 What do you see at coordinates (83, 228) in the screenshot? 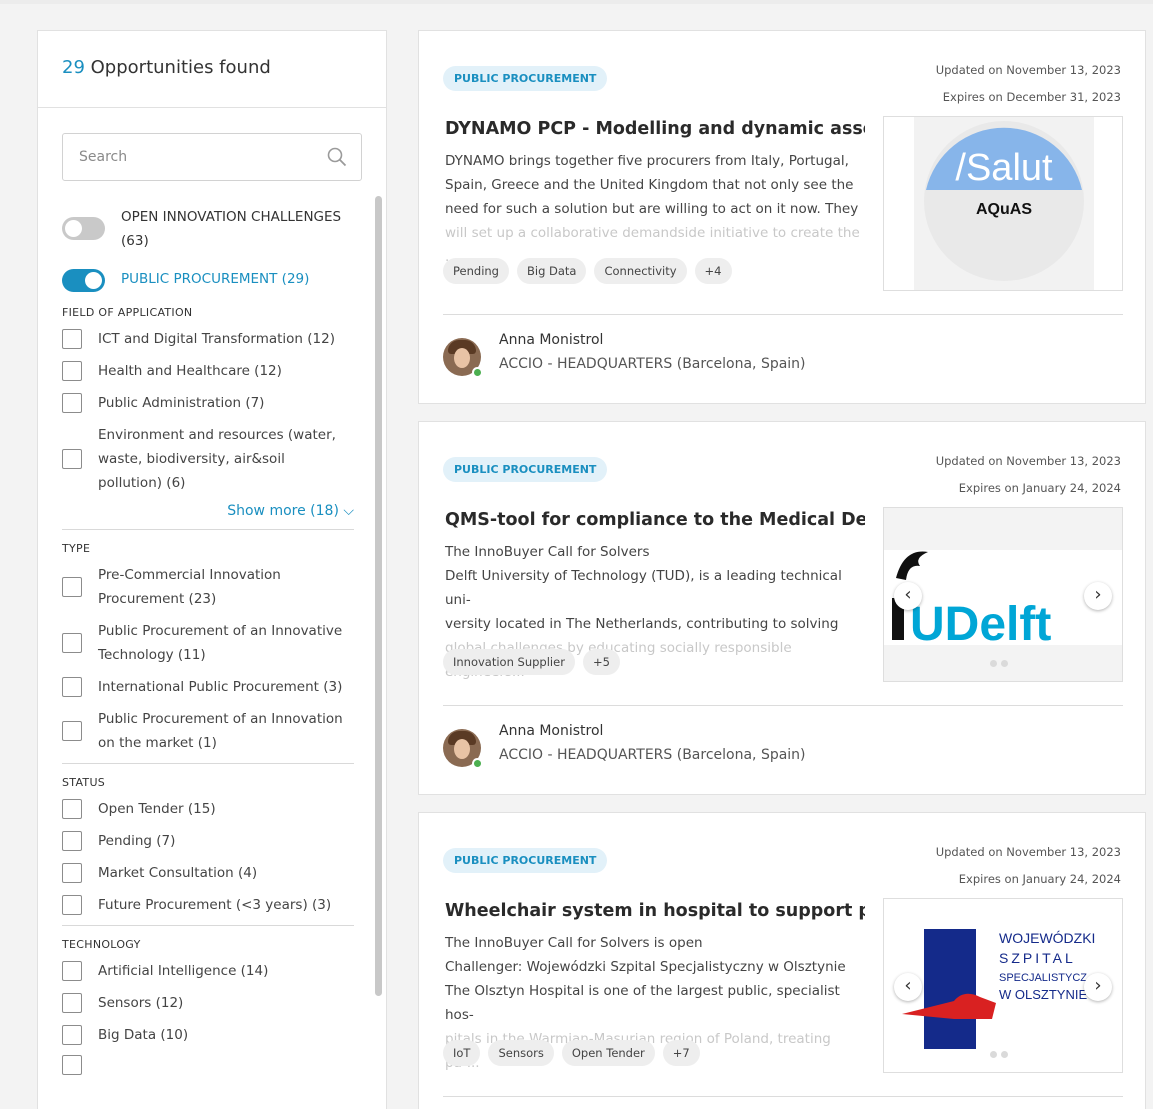
I see `open-innovation-toggle` at bounding box center [83, 228].